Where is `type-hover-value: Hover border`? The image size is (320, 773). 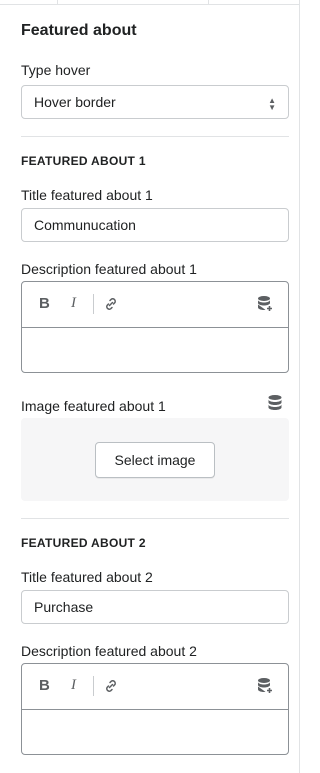 type-hover-value: Hover border is located at coordinates (75, 102).